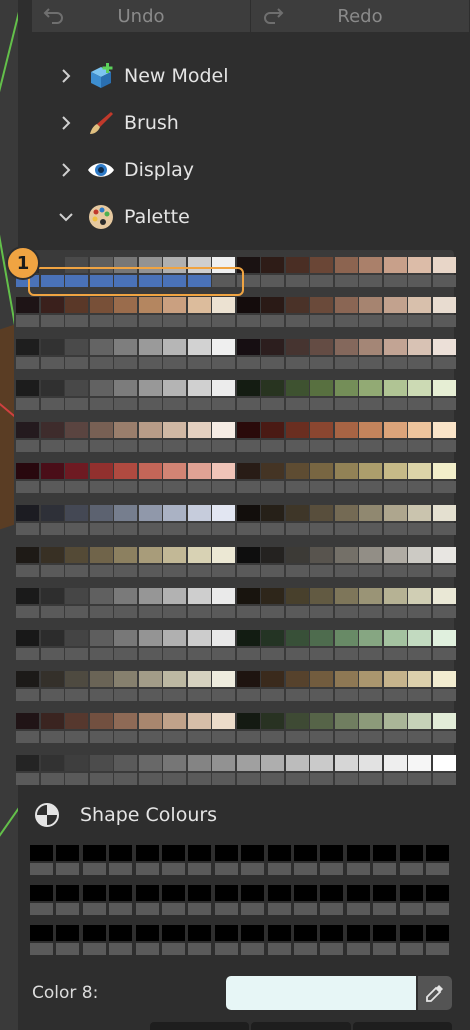 This screenshot has width=470, height=1030. I want to click on chevron-right-icon, so click(66, 170).